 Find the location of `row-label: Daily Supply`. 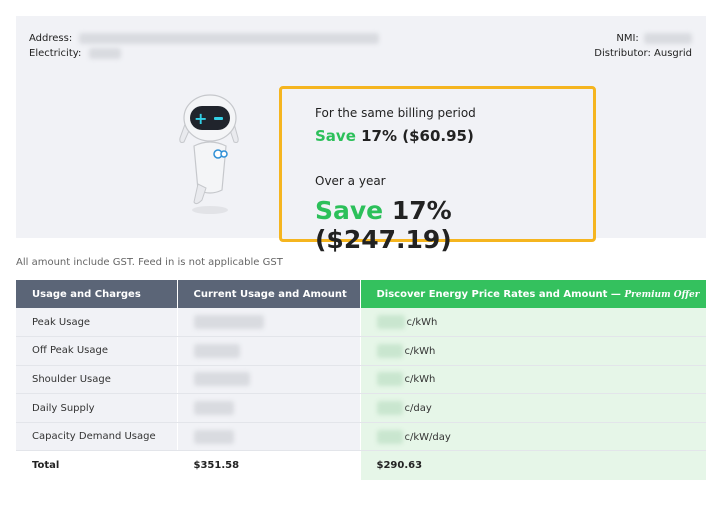

row-label: Daily Supply is located at coordinates (97, 408).